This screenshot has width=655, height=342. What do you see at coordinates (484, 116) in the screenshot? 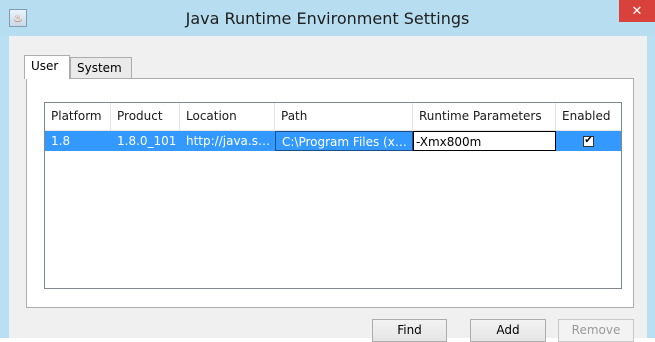
I see `column-header-runtime-parameters: Runtime Parameters` at bounding box center [484, 116].